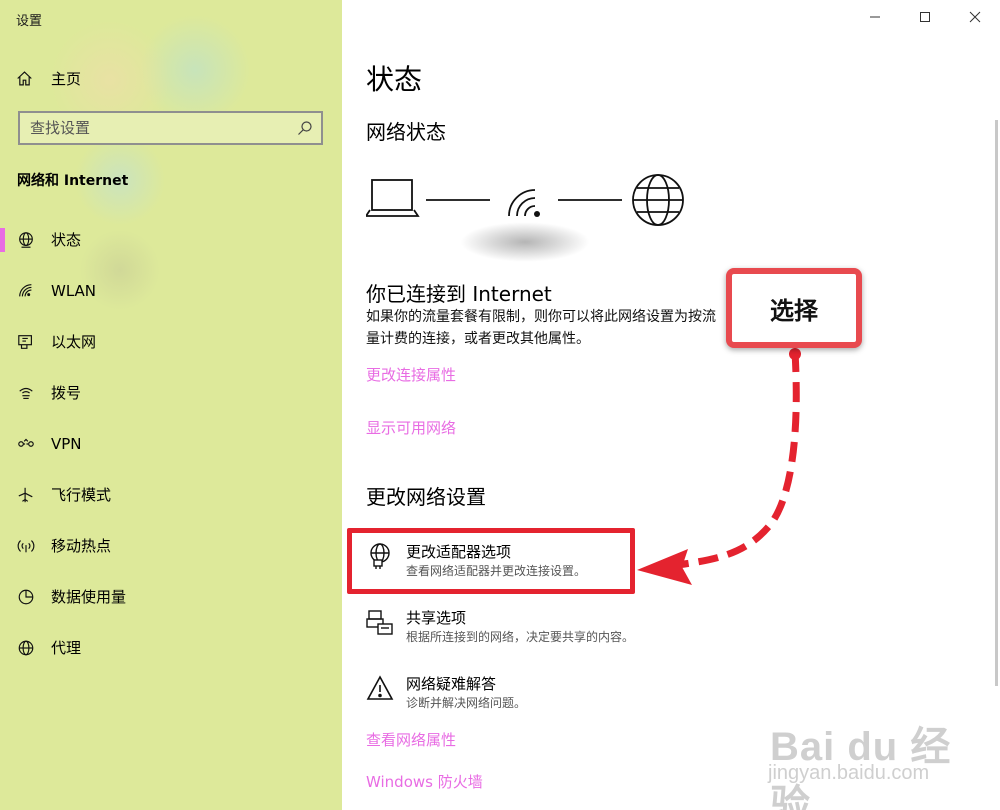 The width and height of the screenshot is (1000, 810). What do you see at coordinates (171, 596) in the screenshot?
I see `sidebar-item-data-usage: 数据使用量` at bounding box center [171, 596].